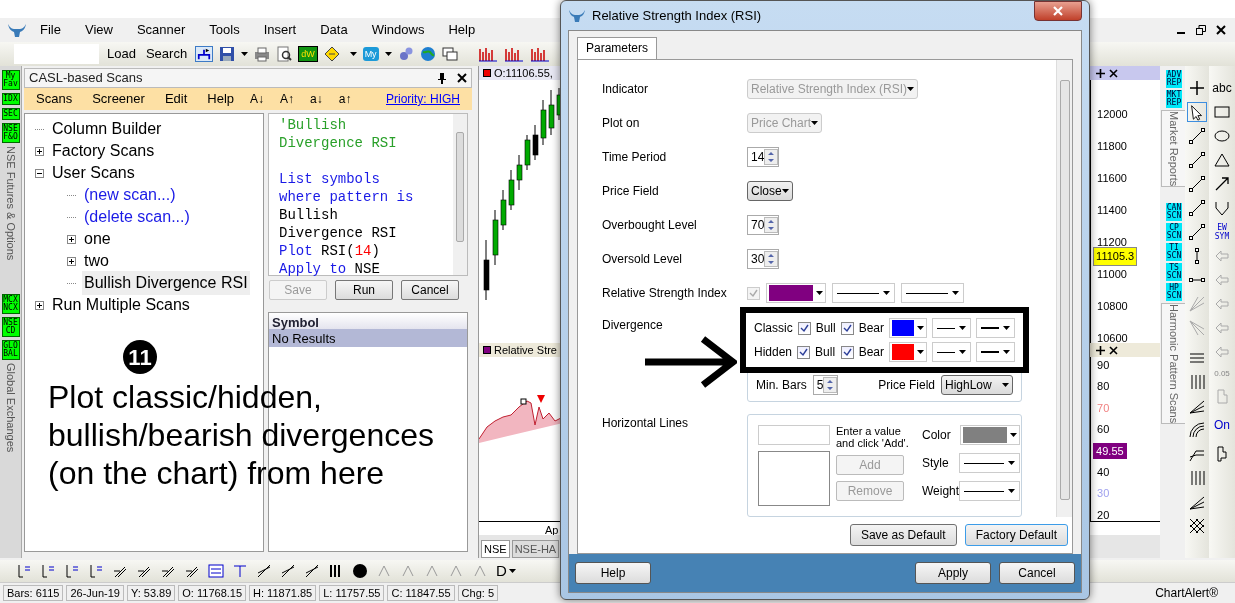  Describe the element at coordinates (617, 48) in the screenshot. I see `dialog-tab: Parameters` at that location.